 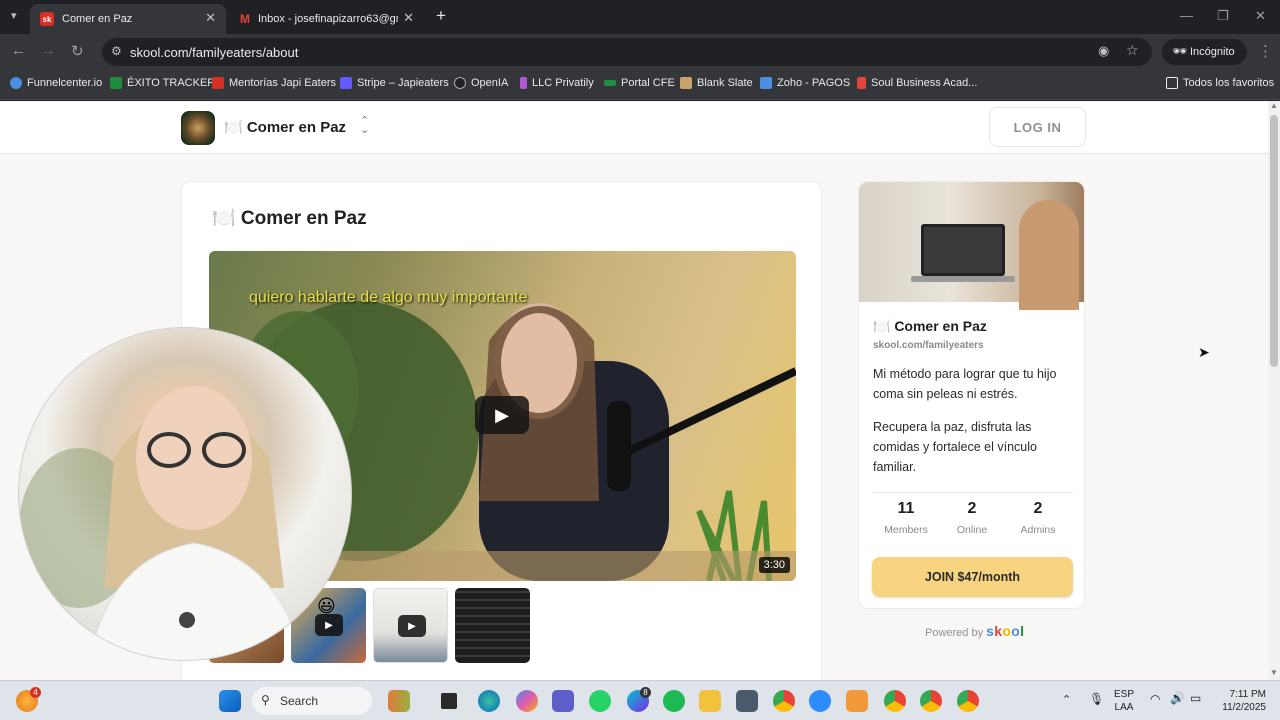 I want to click on address-bar: ⚙ skool.com/familyeaters/about ◉ ☆, so click(x=627, y=52).